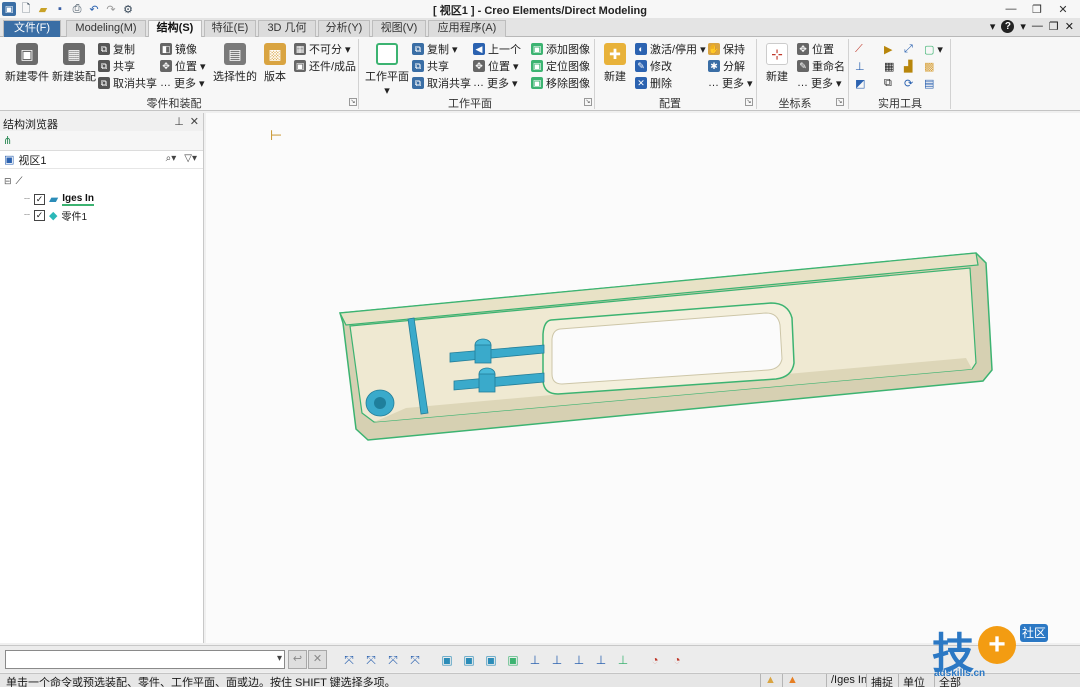 The image size is (1080, 687). Describe the element at coordinates (908, 49) in the screenshot. I see `tool-measure-button: ⤢` at that location.